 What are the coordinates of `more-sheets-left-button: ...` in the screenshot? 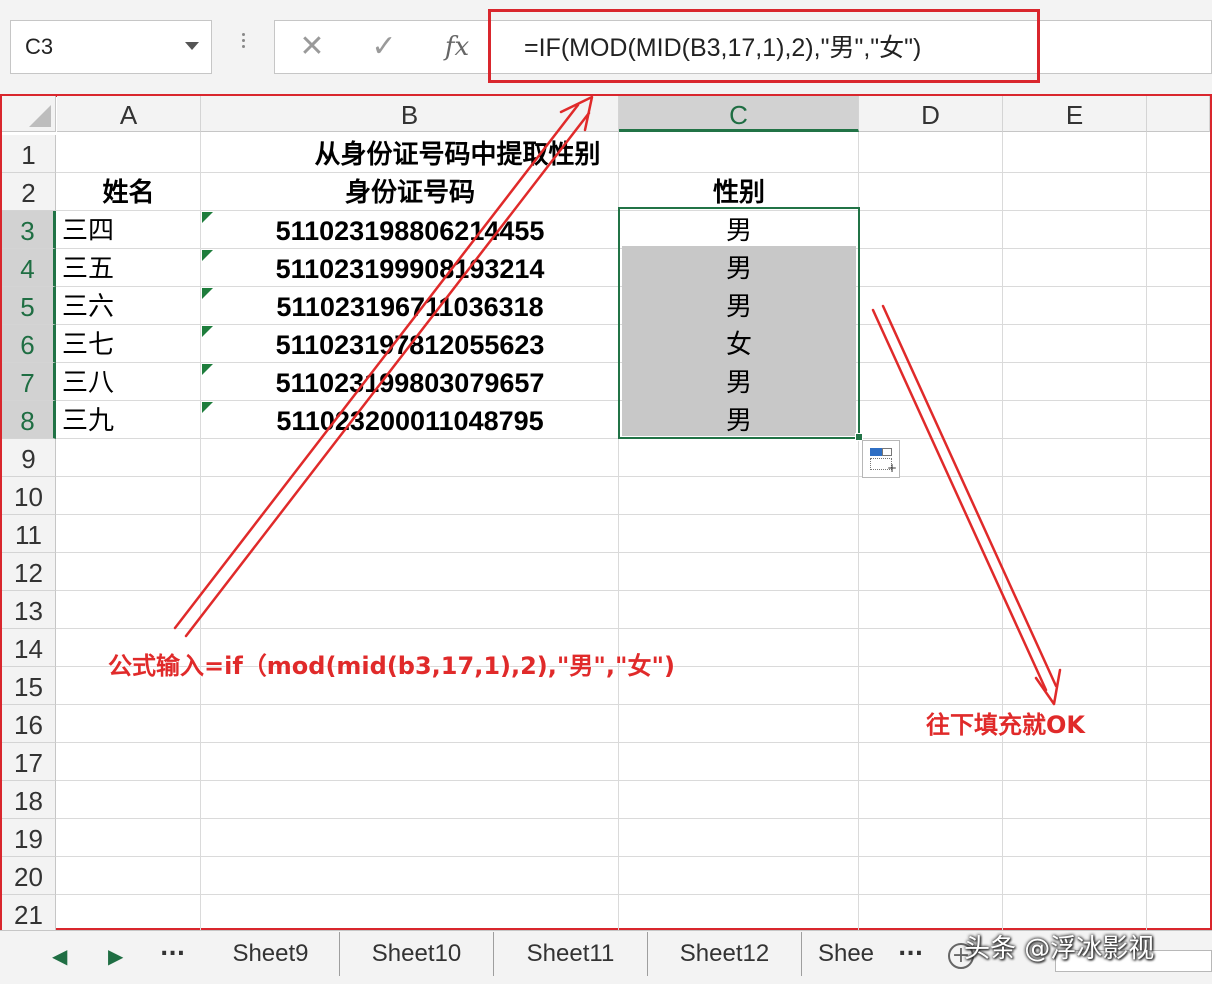 It's located at (172, 948).